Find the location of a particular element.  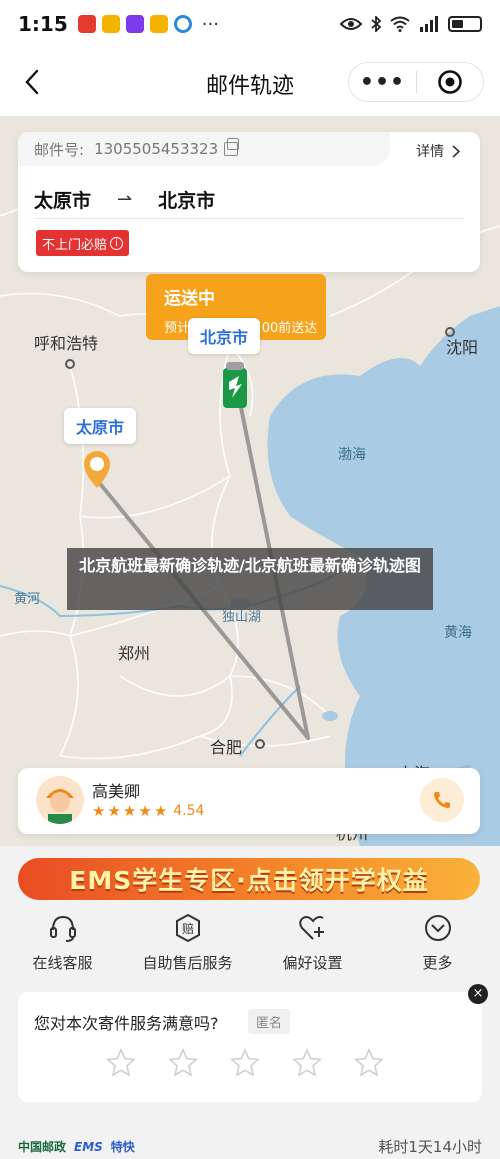

close-miniprogram-button is located at coordinates (450, 82).